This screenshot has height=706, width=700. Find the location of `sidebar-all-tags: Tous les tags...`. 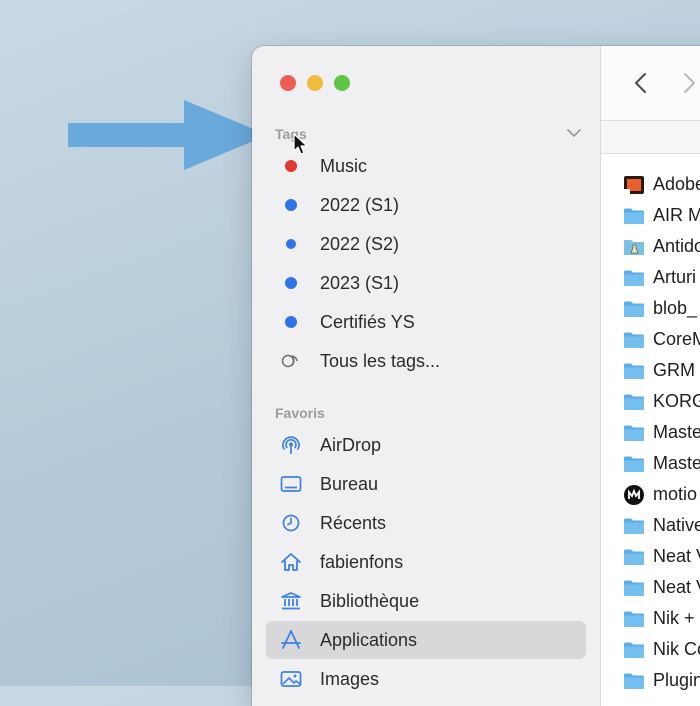

sidebar-all-tags: Tous les tags... is located at coordinates (426, 361).